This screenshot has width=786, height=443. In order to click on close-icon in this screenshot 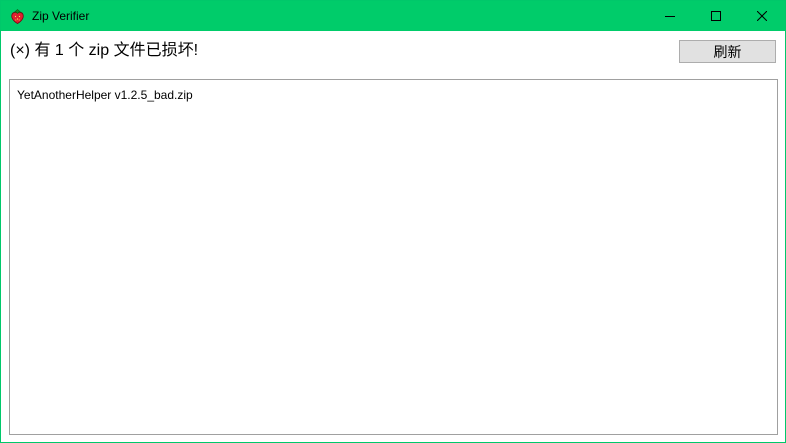, I will do `click(762, 16)`.